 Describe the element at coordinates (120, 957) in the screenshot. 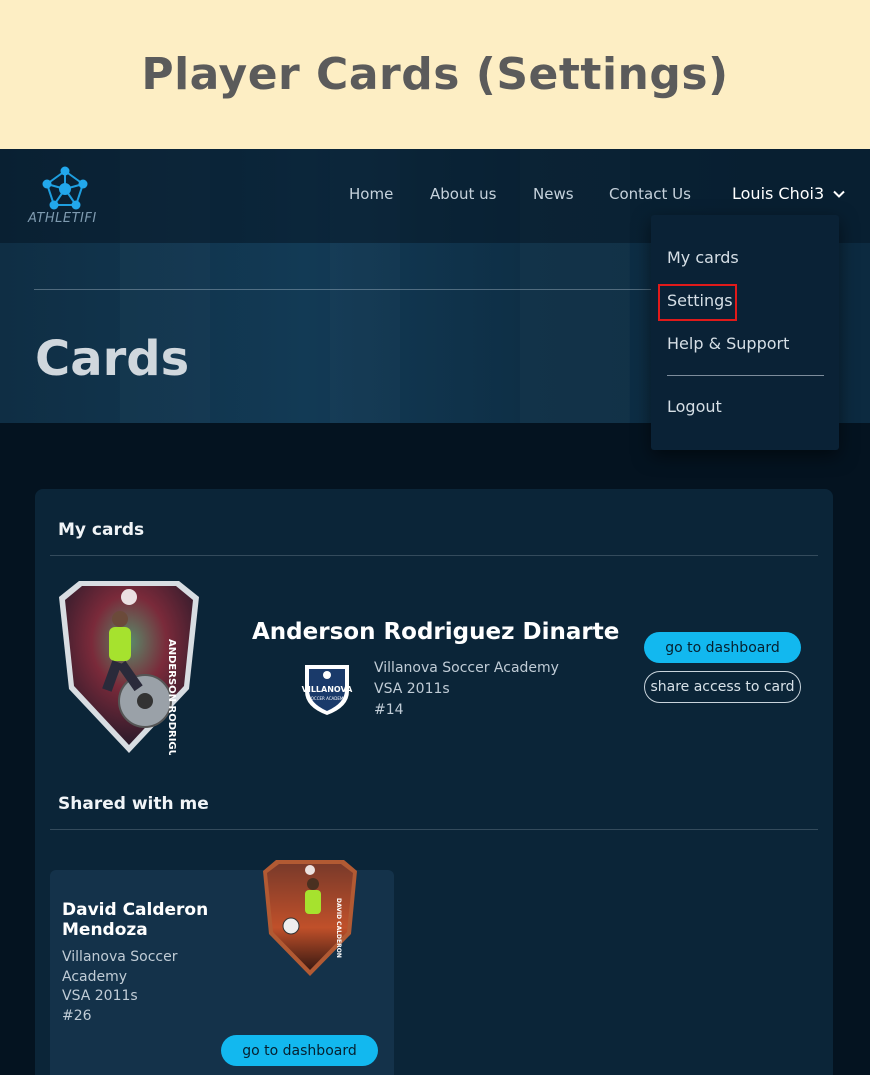

I see `shared-club-line1: Villanova Soccer` at that location.